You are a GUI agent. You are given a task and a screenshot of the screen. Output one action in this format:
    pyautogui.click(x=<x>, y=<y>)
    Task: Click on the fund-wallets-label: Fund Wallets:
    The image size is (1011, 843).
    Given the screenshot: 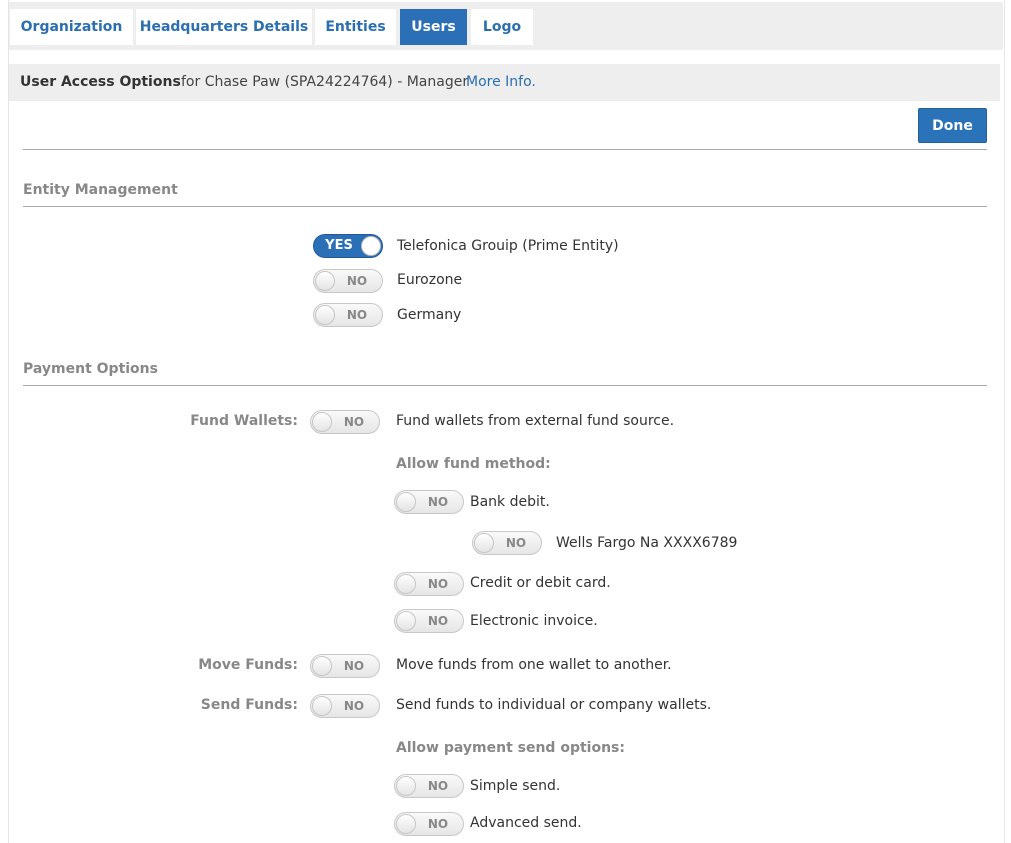 What is the action you would take?
    pyautogui.click(x=244, y=421)
    